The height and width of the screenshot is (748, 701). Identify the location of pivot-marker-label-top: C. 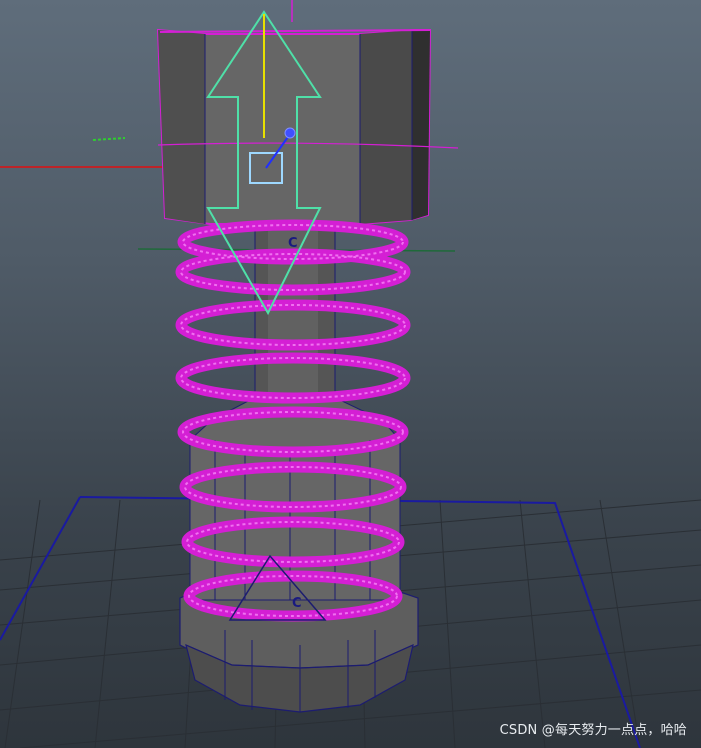
(293, 243).